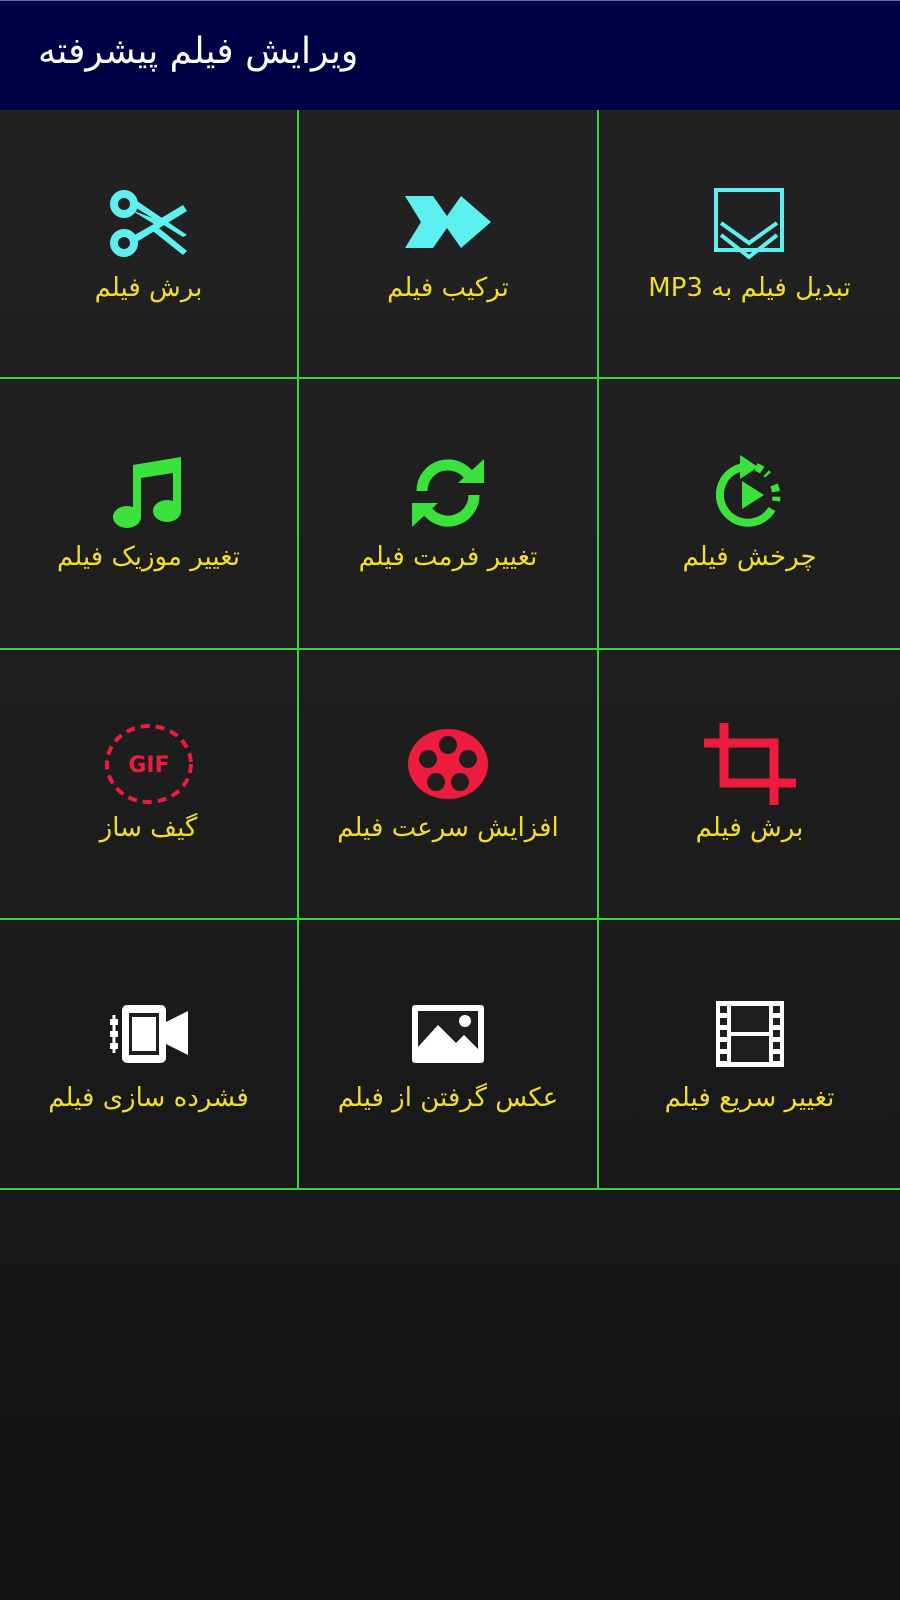  I want to click on tool-label: تغییر سریع فیلم, so click(749, 1098).